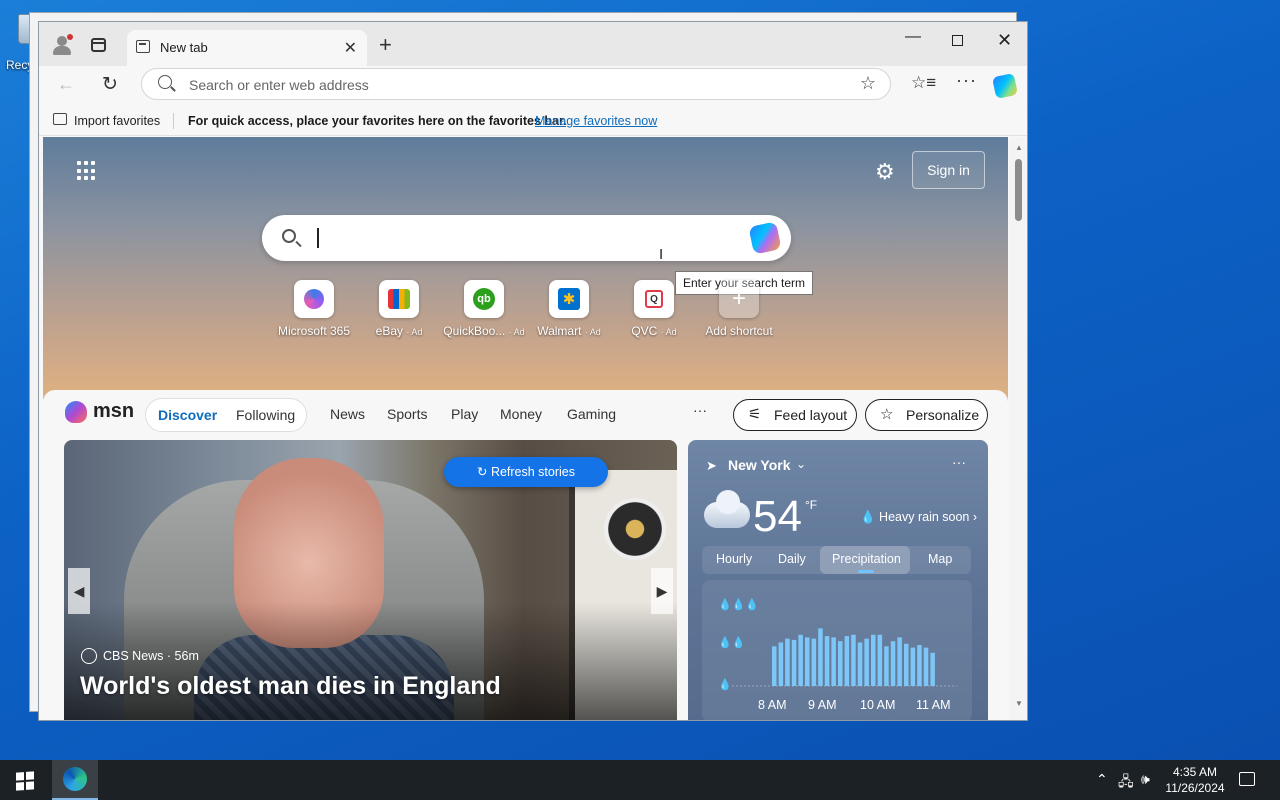  I want to click on story-headline: World's oldest man dies in England, so click(290, 686).